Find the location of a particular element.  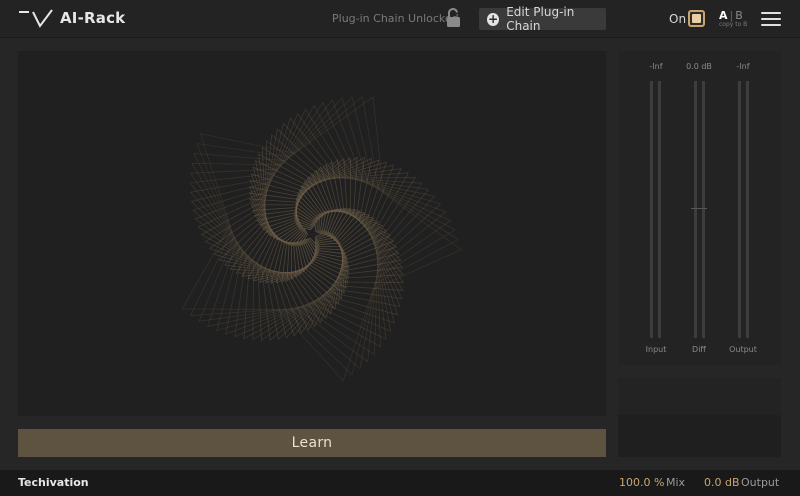

secondary-panel-inner is located at coordinates (699, 436).